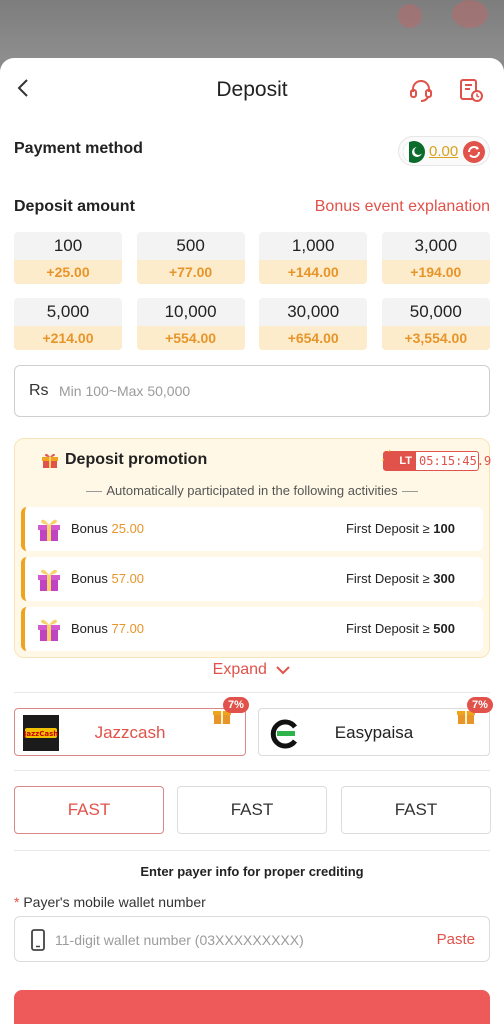 This screenshot has width=504, height=1024. I want to click on condition-threshold: 500, so click(444, 628).